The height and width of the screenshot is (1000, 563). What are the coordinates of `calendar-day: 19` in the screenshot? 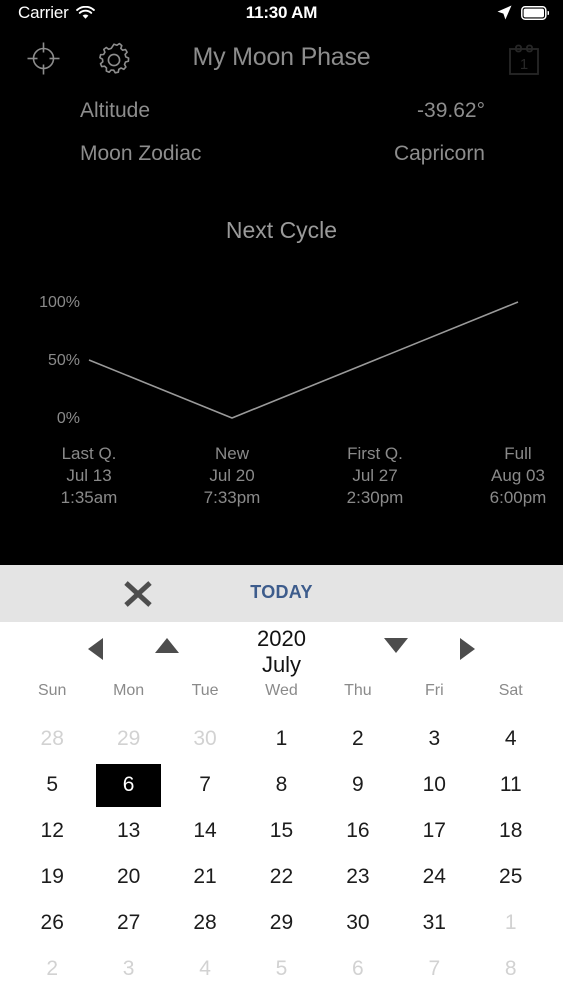 It's located at (52, 877).